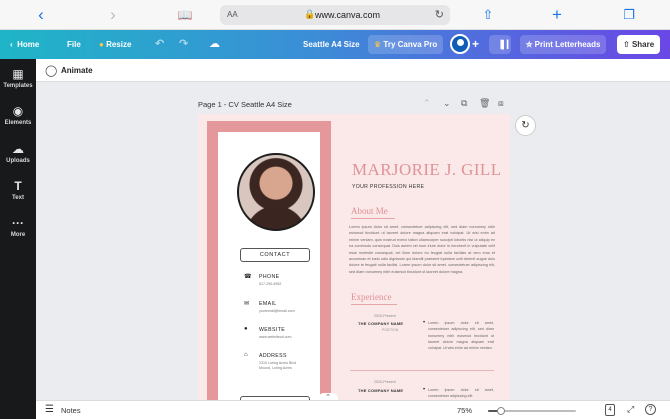 The width and height of the screenshot is (670, 419). I want to click on bookmarks-icon: 📖, so click(185, 15).